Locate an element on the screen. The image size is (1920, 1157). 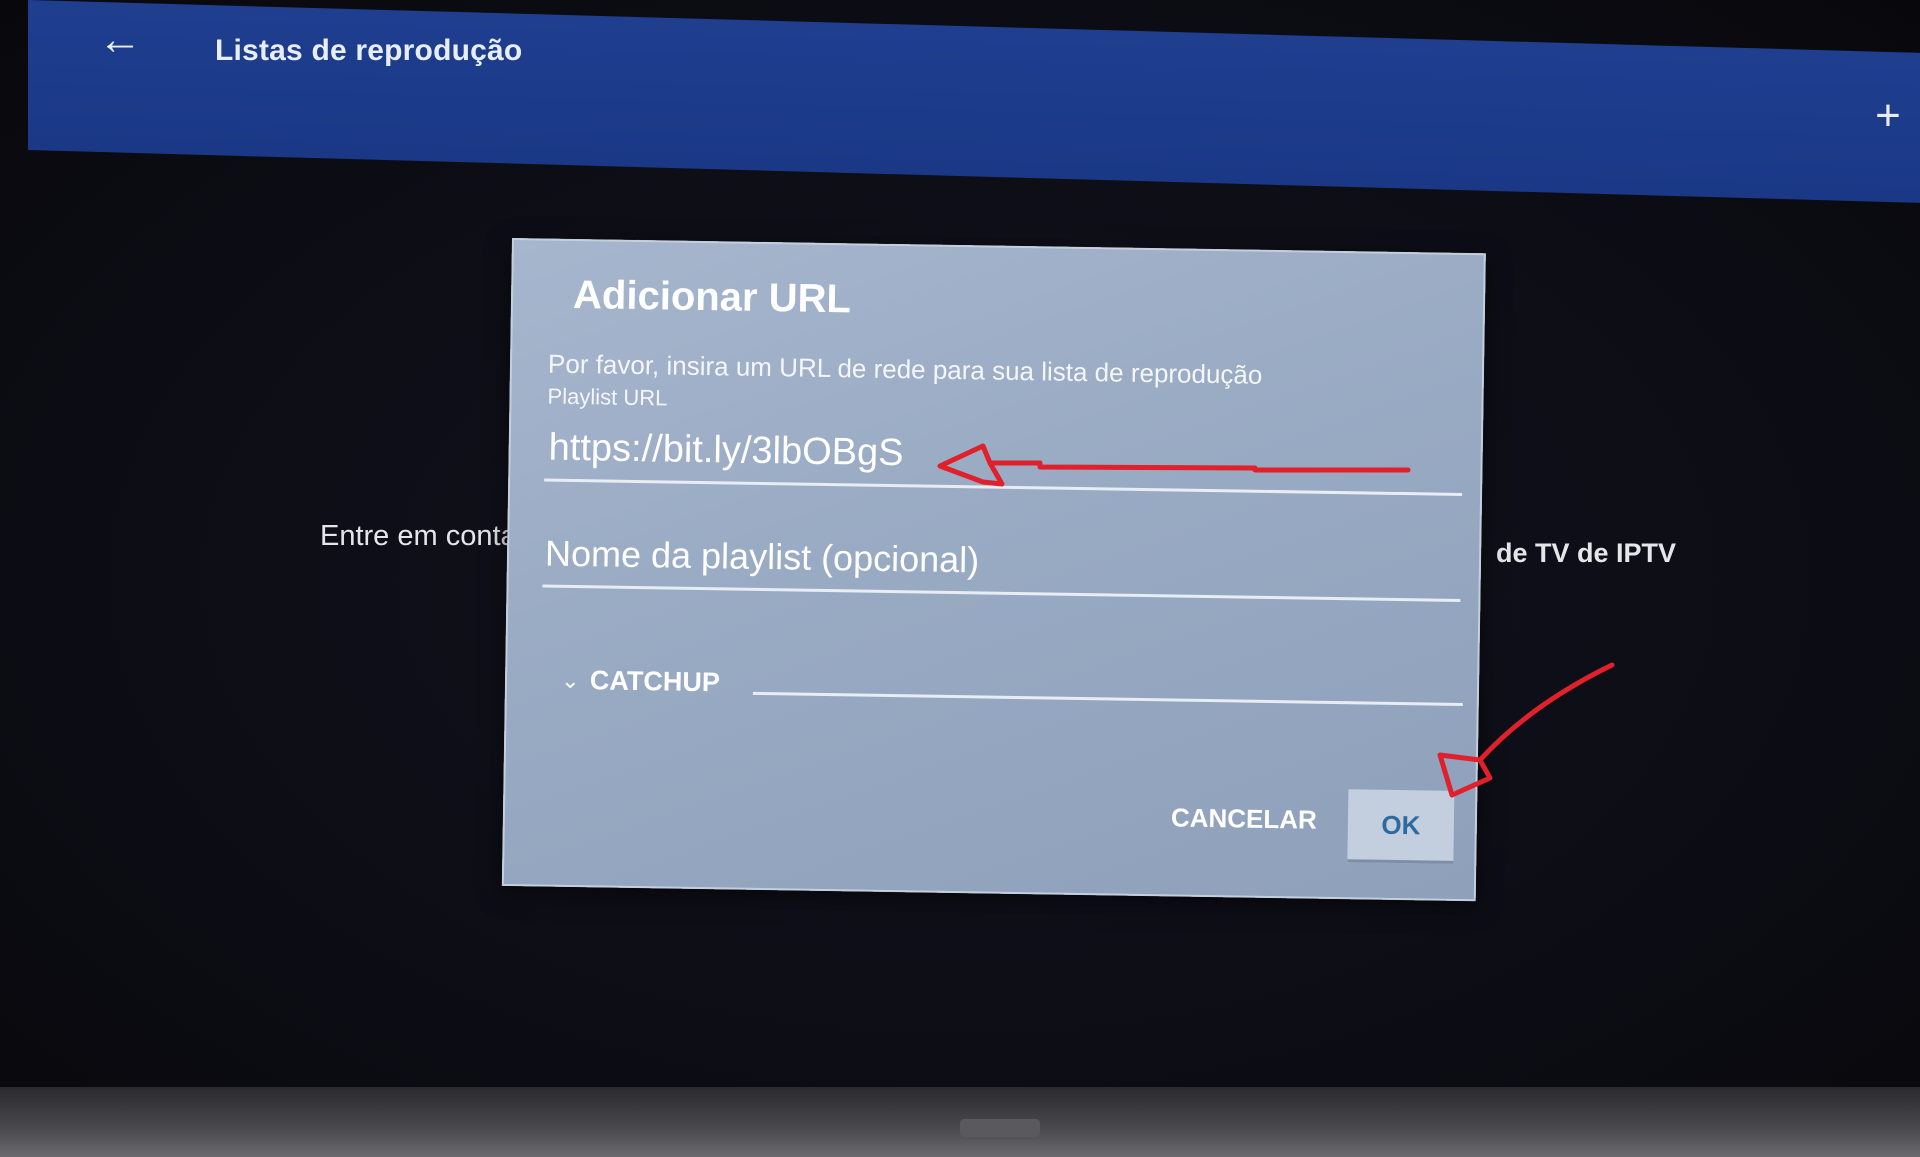
tv-bezel is located at coordinates (960, 1122).